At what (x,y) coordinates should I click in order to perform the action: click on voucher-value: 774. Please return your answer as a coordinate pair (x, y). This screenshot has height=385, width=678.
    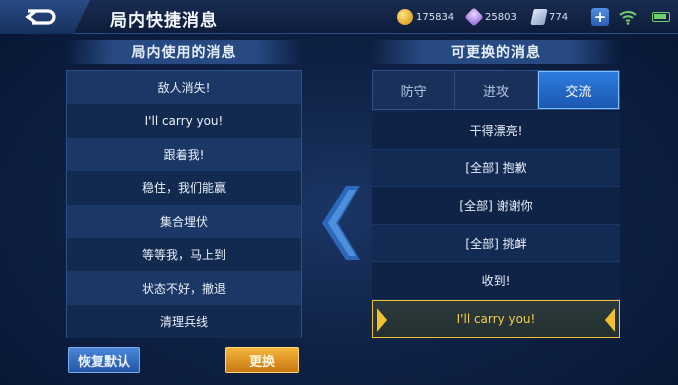
    Looking at the image, I should click on (559, 17).